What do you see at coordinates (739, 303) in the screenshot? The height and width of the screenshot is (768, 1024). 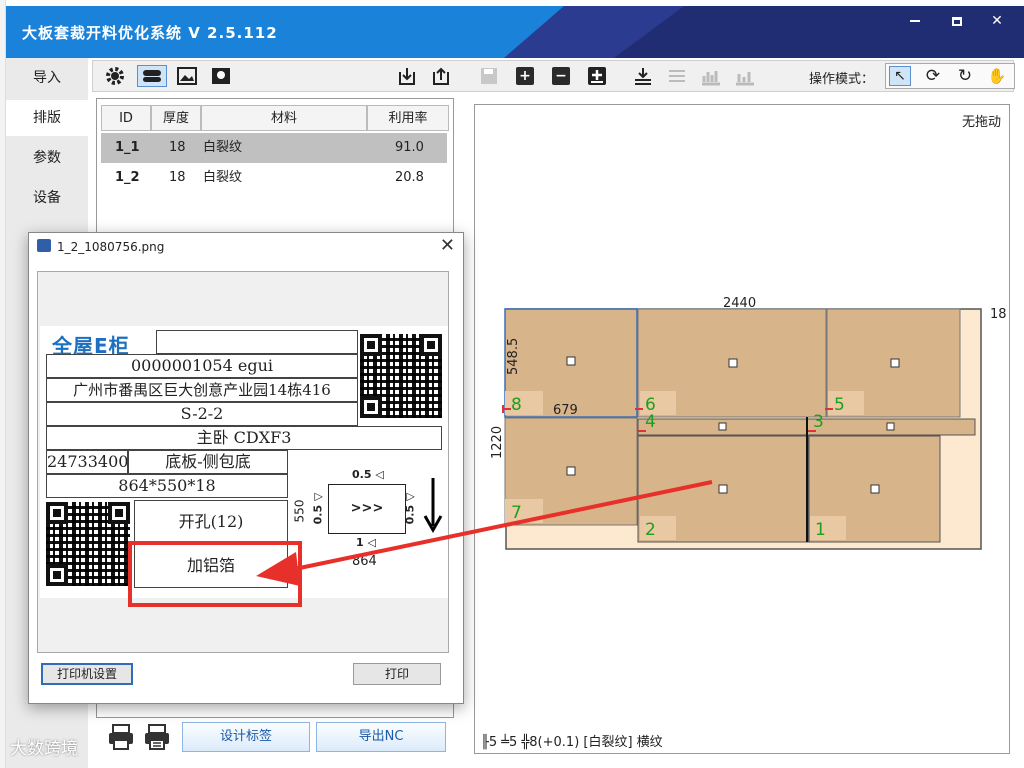 I see `board-width-label: 2440` at bounding box center [739, 303].